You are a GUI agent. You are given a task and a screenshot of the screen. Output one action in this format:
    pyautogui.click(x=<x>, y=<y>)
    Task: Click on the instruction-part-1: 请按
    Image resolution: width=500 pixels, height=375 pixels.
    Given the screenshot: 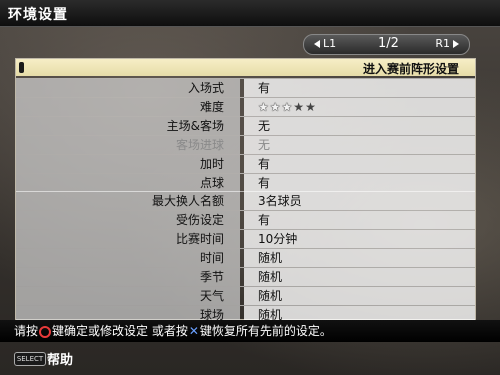 What is the action you would take?
    pyautogui.click(x=26, y=331)
    